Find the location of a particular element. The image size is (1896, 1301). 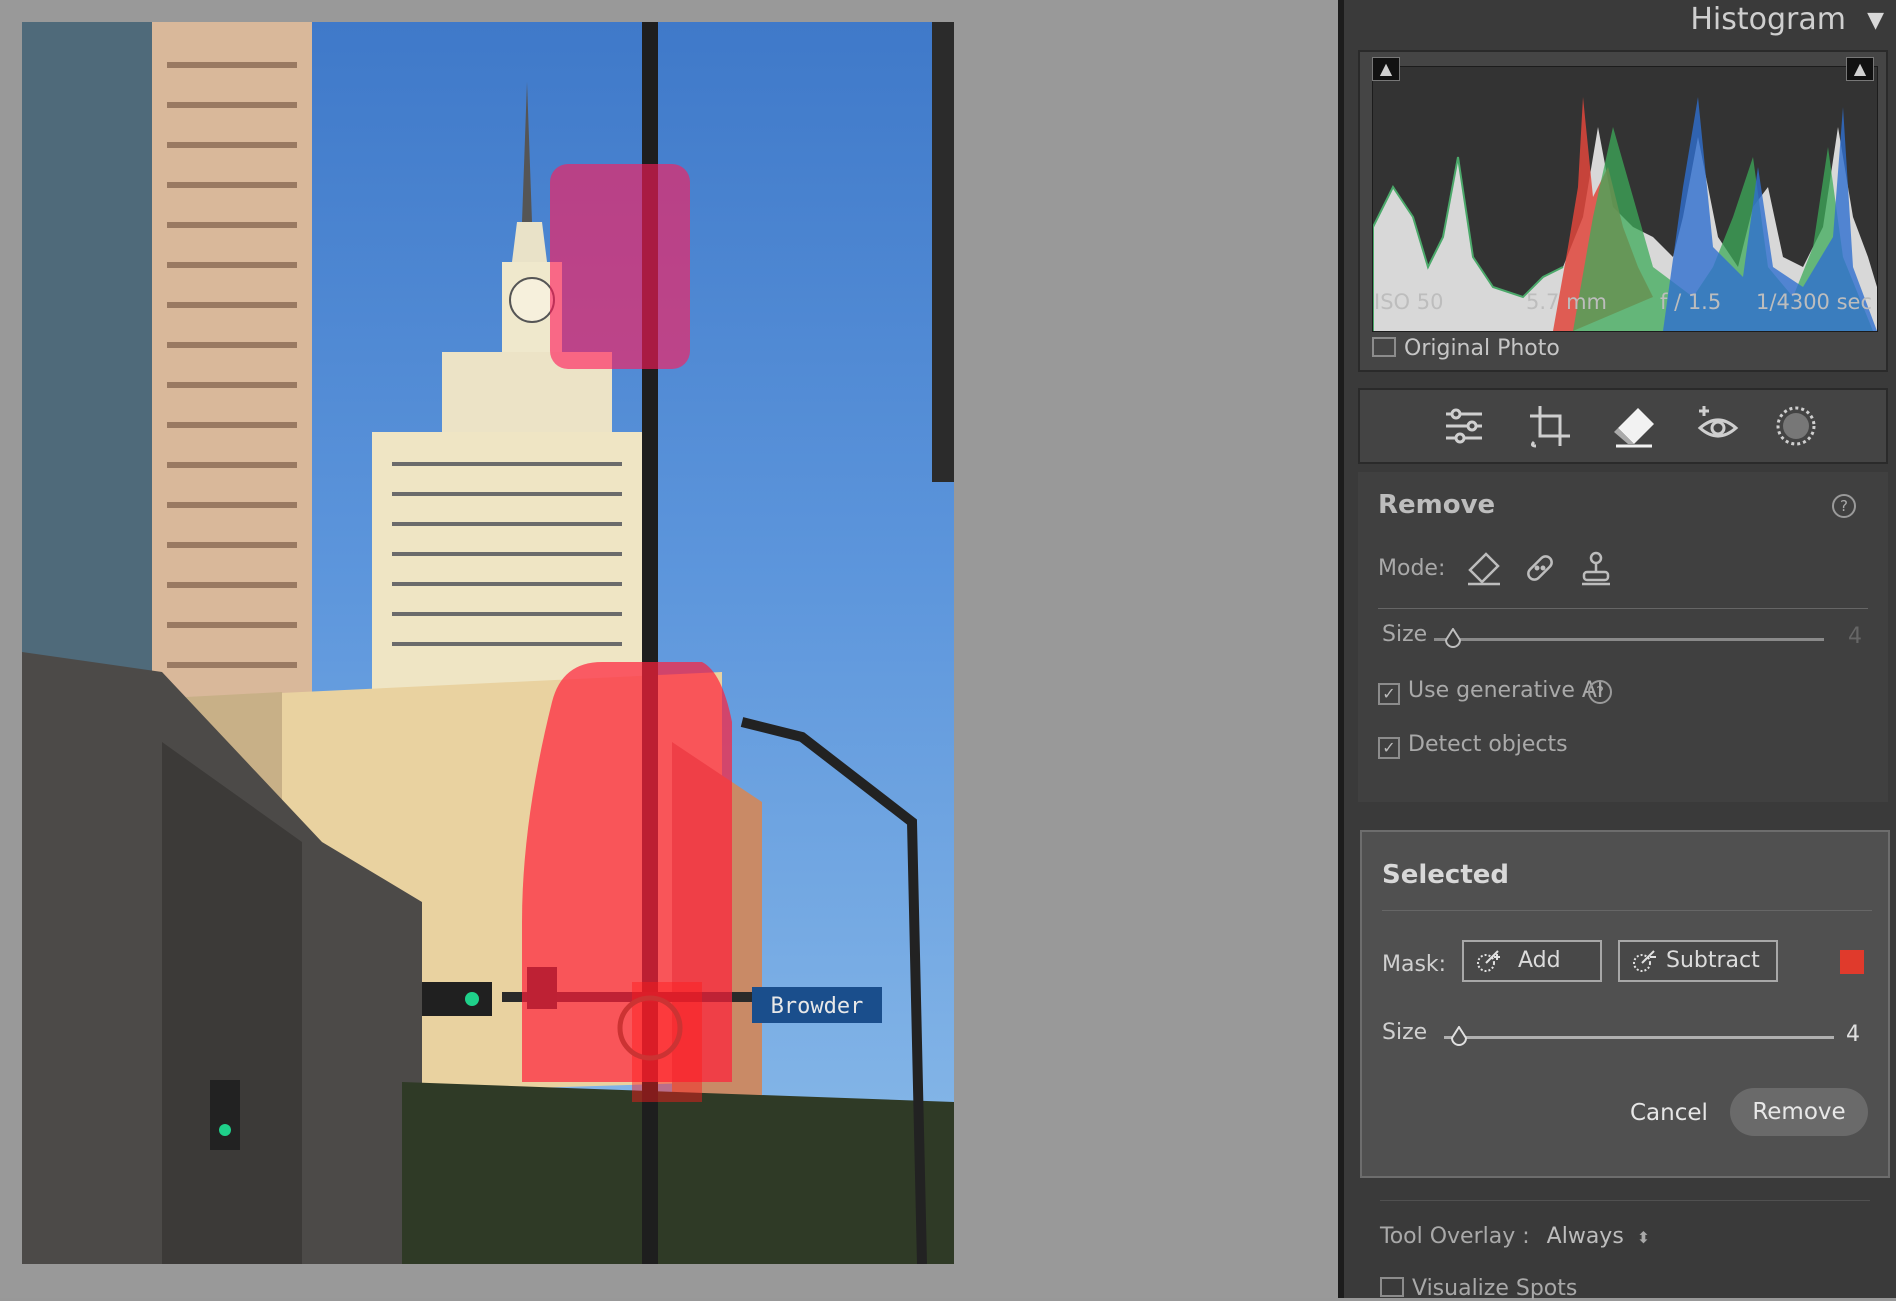

mode-heal-icon is located at coordinates (1540, 568).